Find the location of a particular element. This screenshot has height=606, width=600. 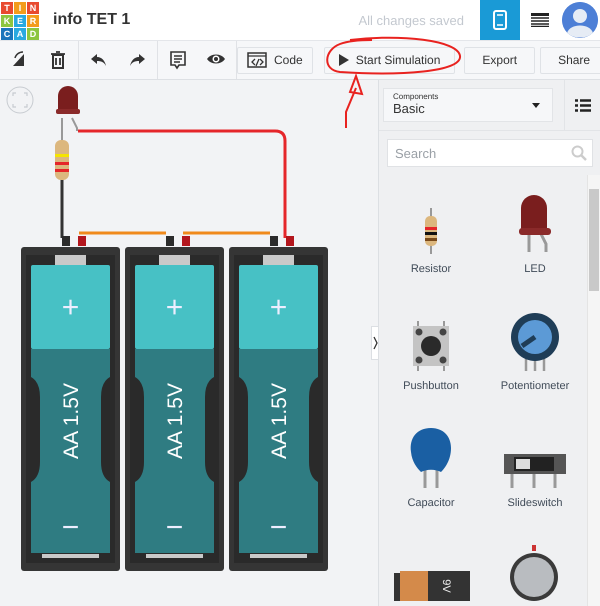

logo-letter: C is located at coordinates (7, 34).